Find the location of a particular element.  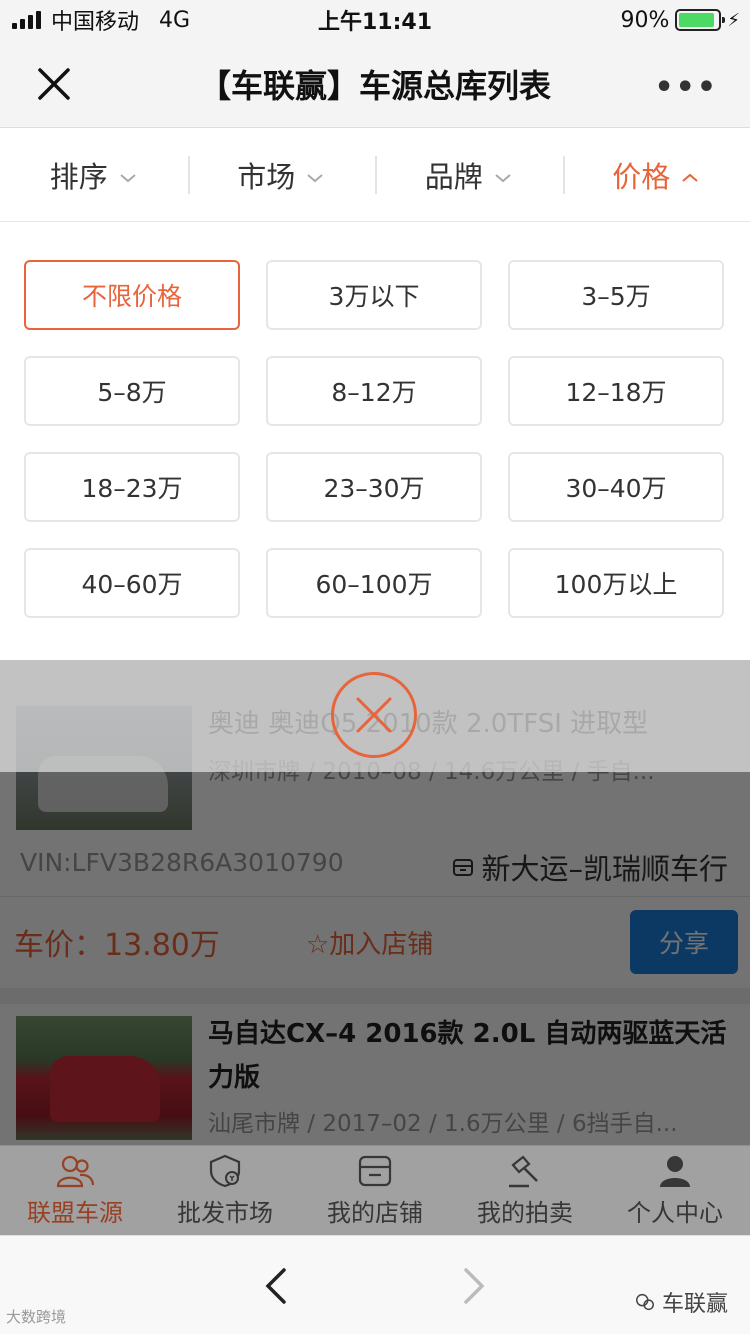

car-title: 奥迪 奥迪Q5 2010款 2.0TFSI 进取型 is located at coordinates (428, 724).